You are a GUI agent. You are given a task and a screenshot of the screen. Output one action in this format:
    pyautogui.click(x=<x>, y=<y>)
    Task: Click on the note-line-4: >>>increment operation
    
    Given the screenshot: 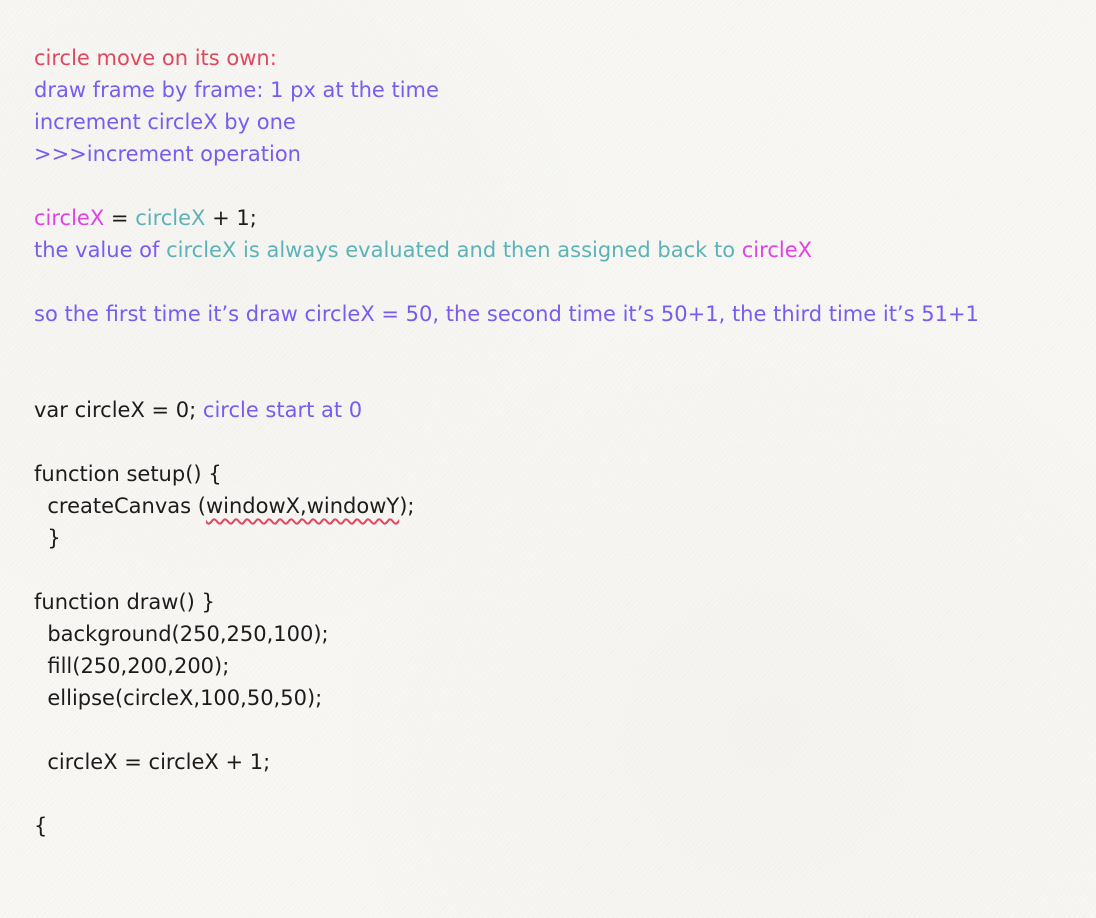 What is the action you would take?
    pyautogui.click(x=167, y=154)
    